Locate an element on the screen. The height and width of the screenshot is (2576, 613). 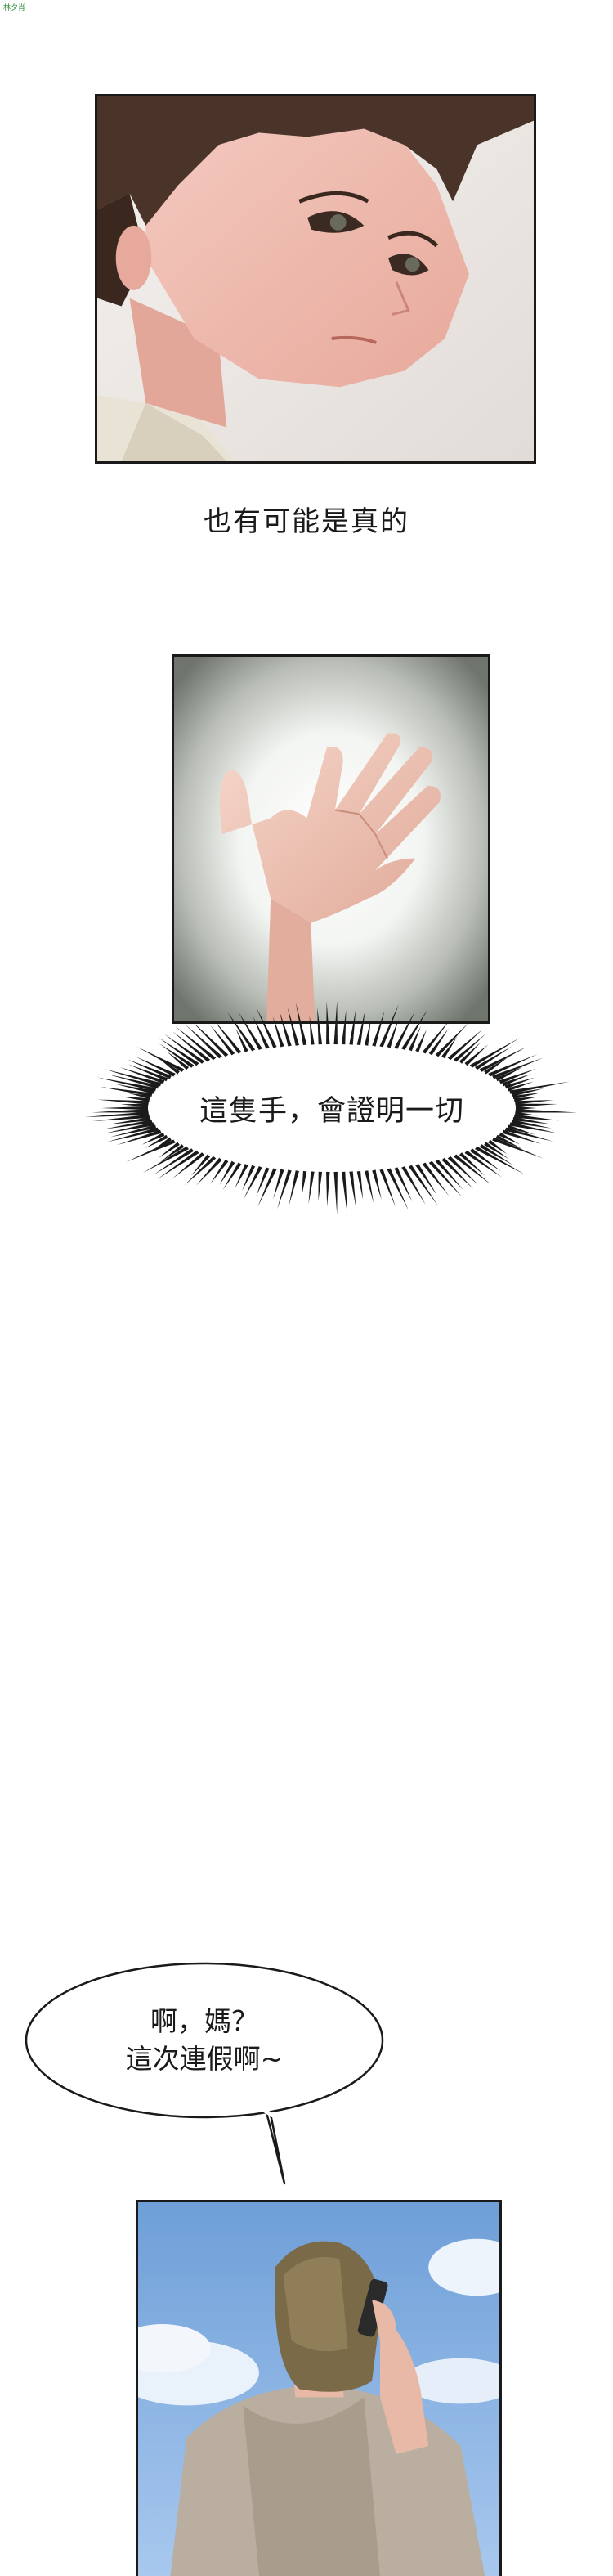
panel-young-man-face is located at coordinates (315, 279).